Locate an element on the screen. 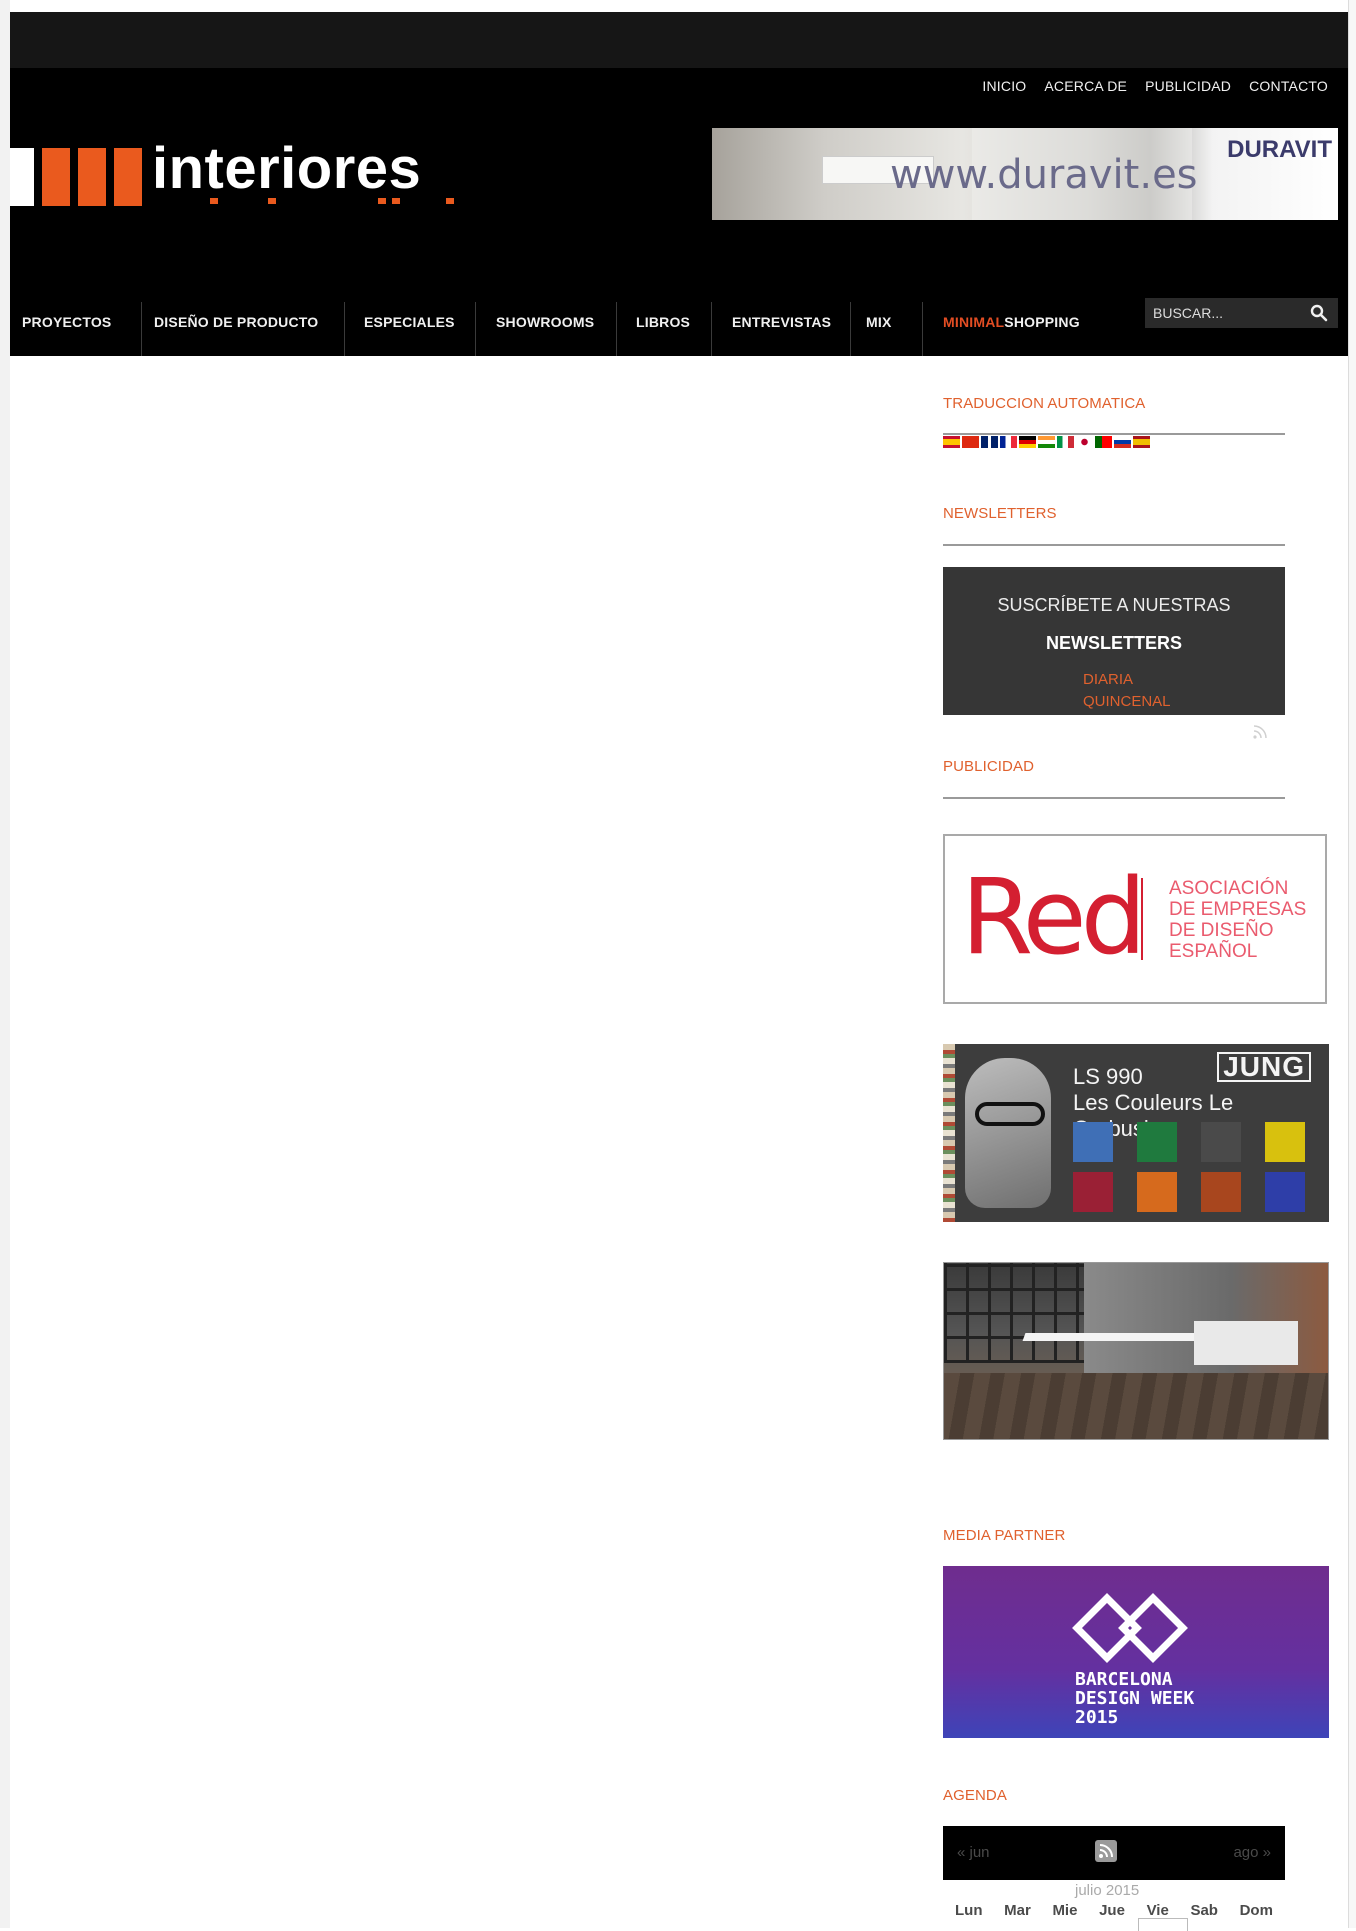  nav-item-diseno-de-producto: DISEÑO DE PRODUCTO is located at coordinates (236, 323).